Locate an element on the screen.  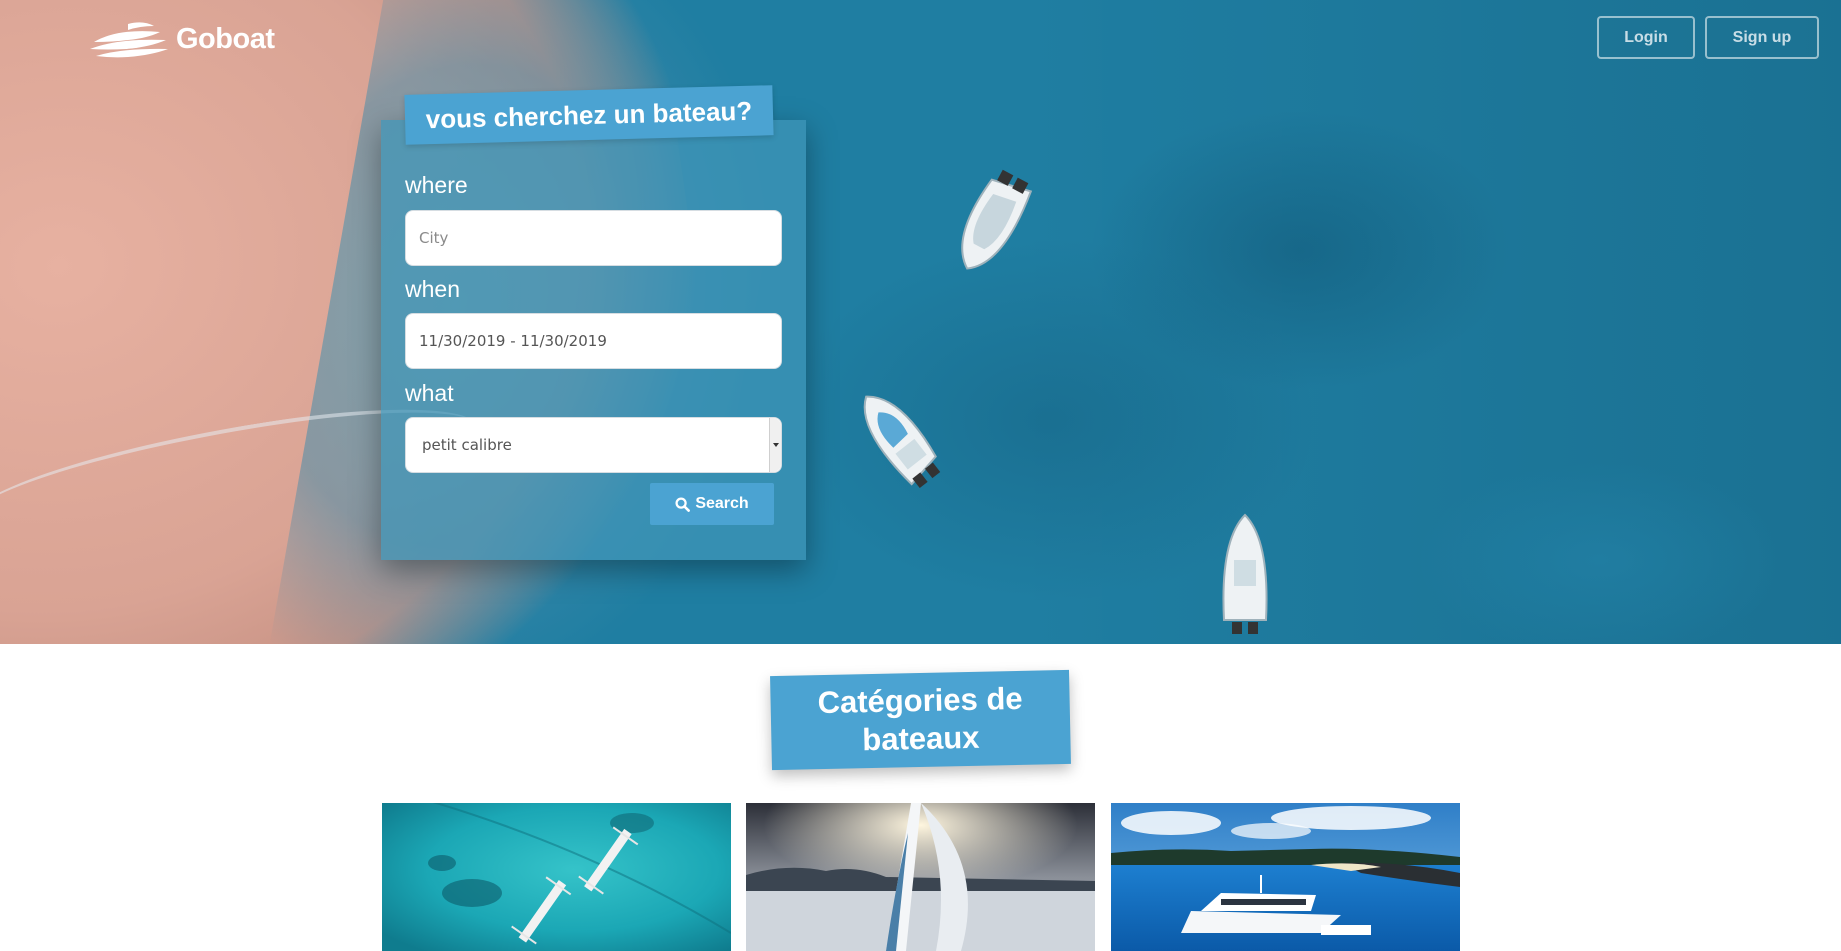
sailboat-image is located at coordinates (920, 877).